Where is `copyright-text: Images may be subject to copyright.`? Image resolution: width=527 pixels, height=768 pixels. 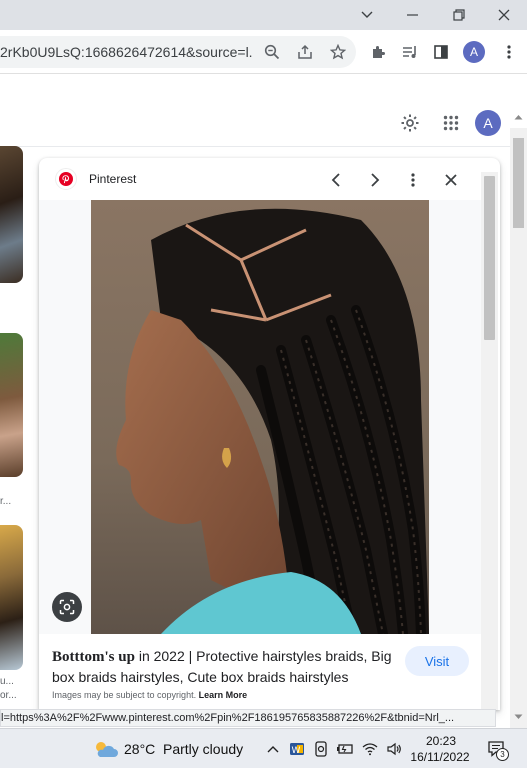
copyright-text: Images may be subject to copyright. is located at coordinates (124, 695).